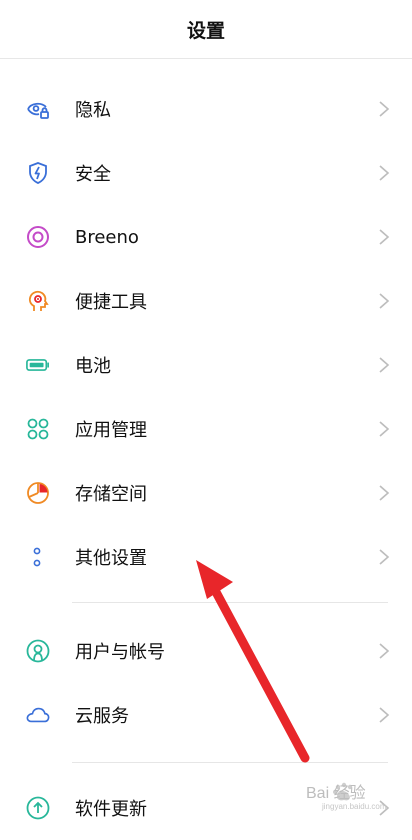 This screenshot has height=840, width=412. I want to click on settings-item-storage: 存储空间, so click(206, 493).